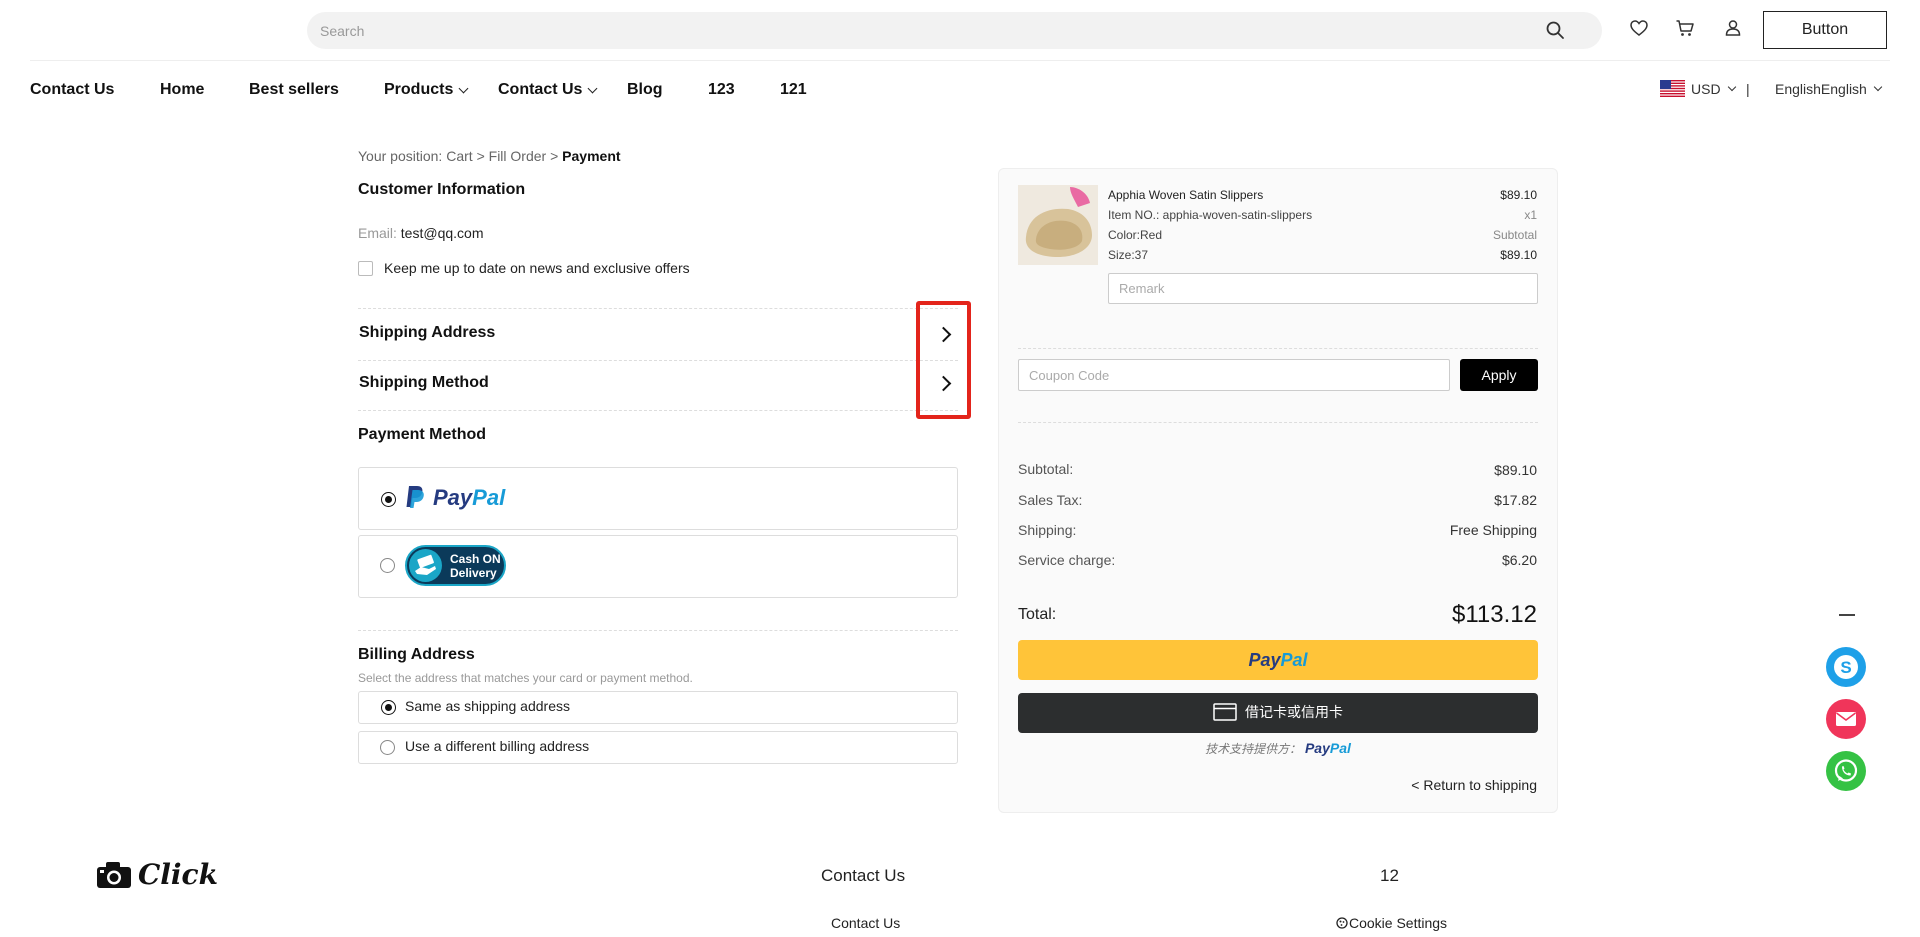 The width and height of the screenshot is (1920, 937). I want to click on highlight-box, so click(943, 360).